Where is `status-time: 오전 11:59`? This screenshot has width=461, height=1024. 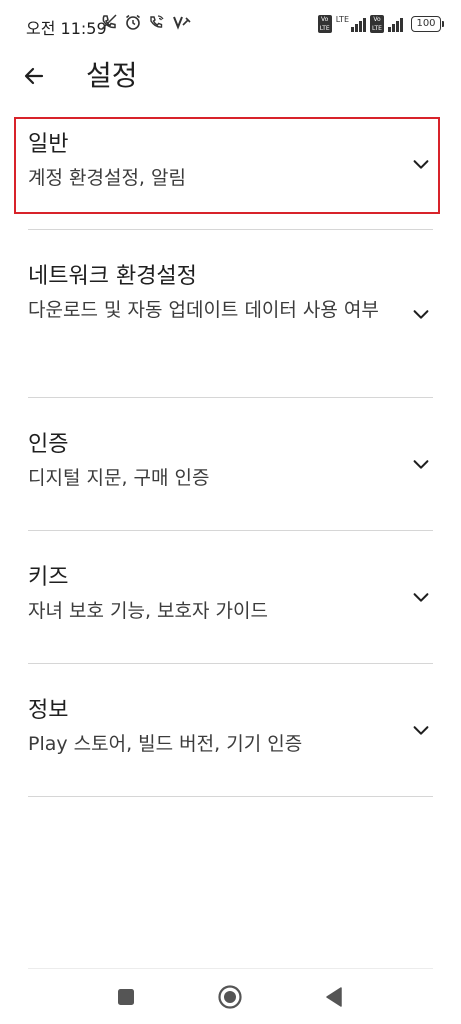 status-time: 오전 11:59 is located at coordinates (66, 28).